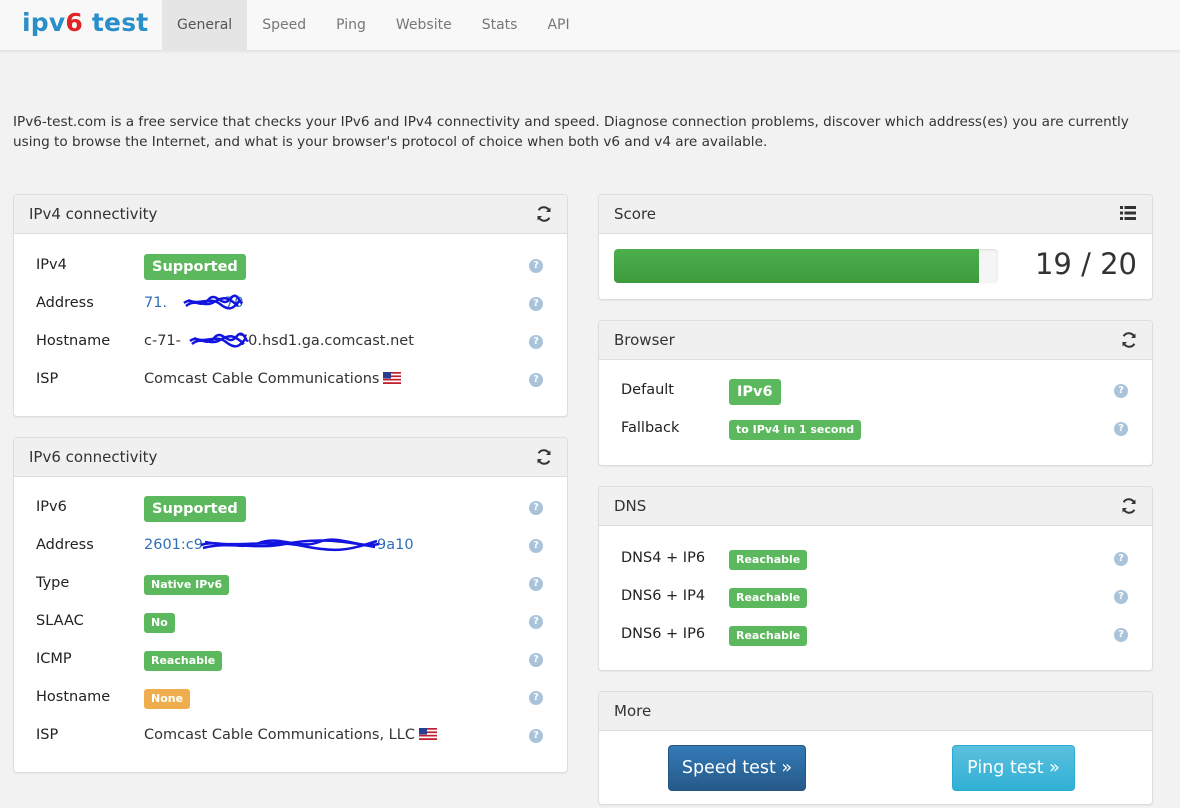 This screenshot has width=1180, height=808. I want to click on default-badge: IPv6, so click(755, 392).